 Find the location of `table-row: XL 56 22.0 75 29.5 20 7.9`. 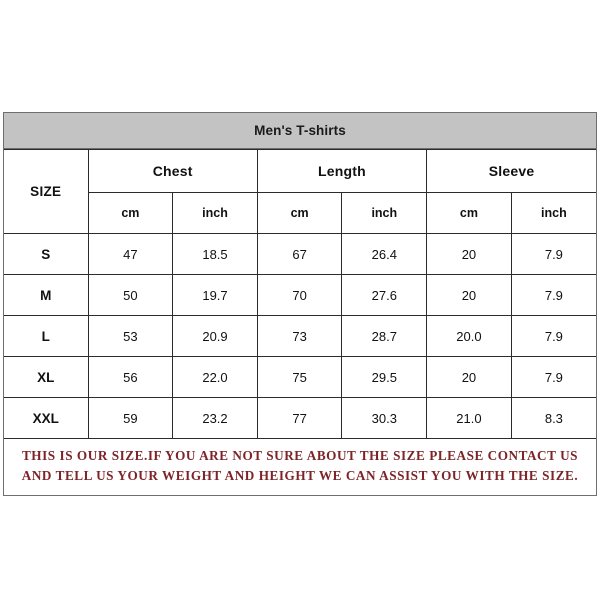

table-row: XL 56 22.0 75 29.5 20 7.9 is located at coordinates (300, 377).